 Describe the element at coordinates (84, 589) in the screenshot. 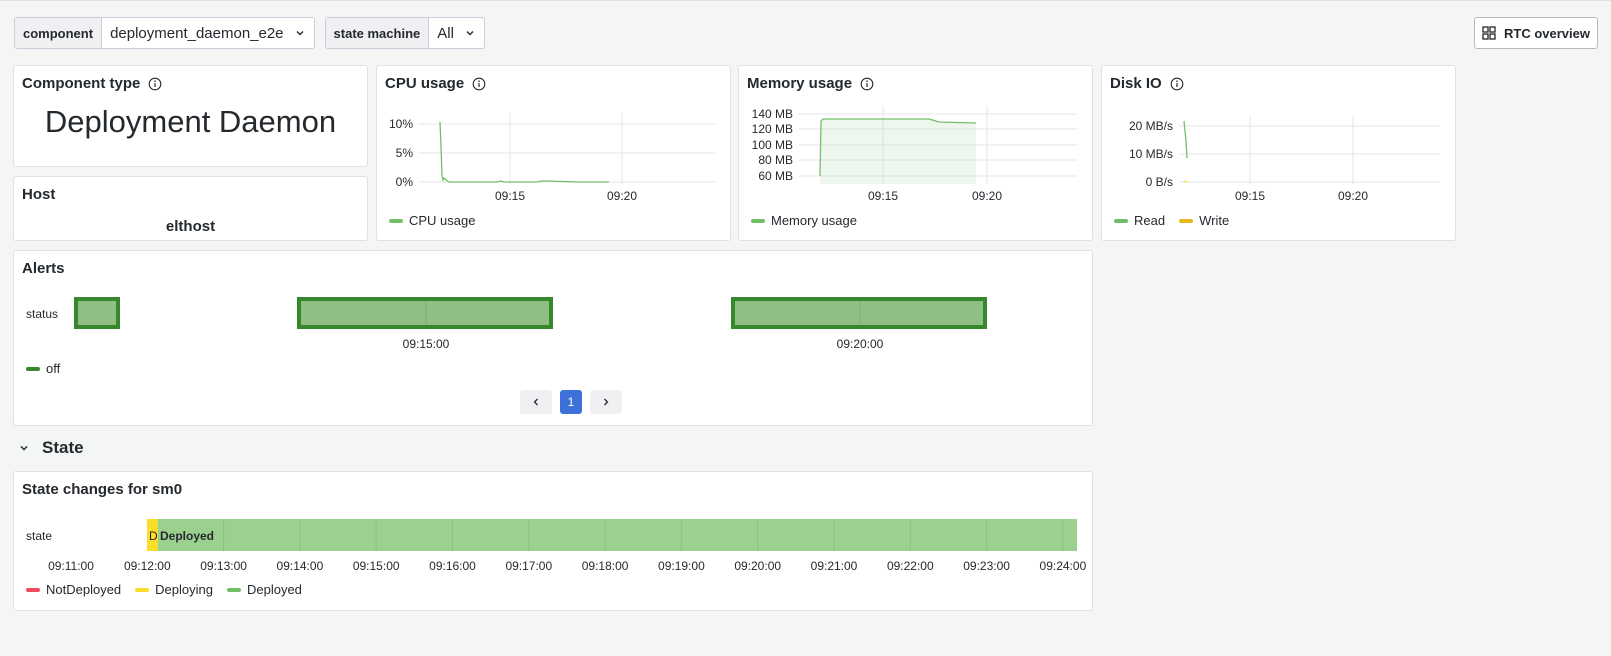

I see `state-legend-notdeployed-label: NotDeployed` at that location.